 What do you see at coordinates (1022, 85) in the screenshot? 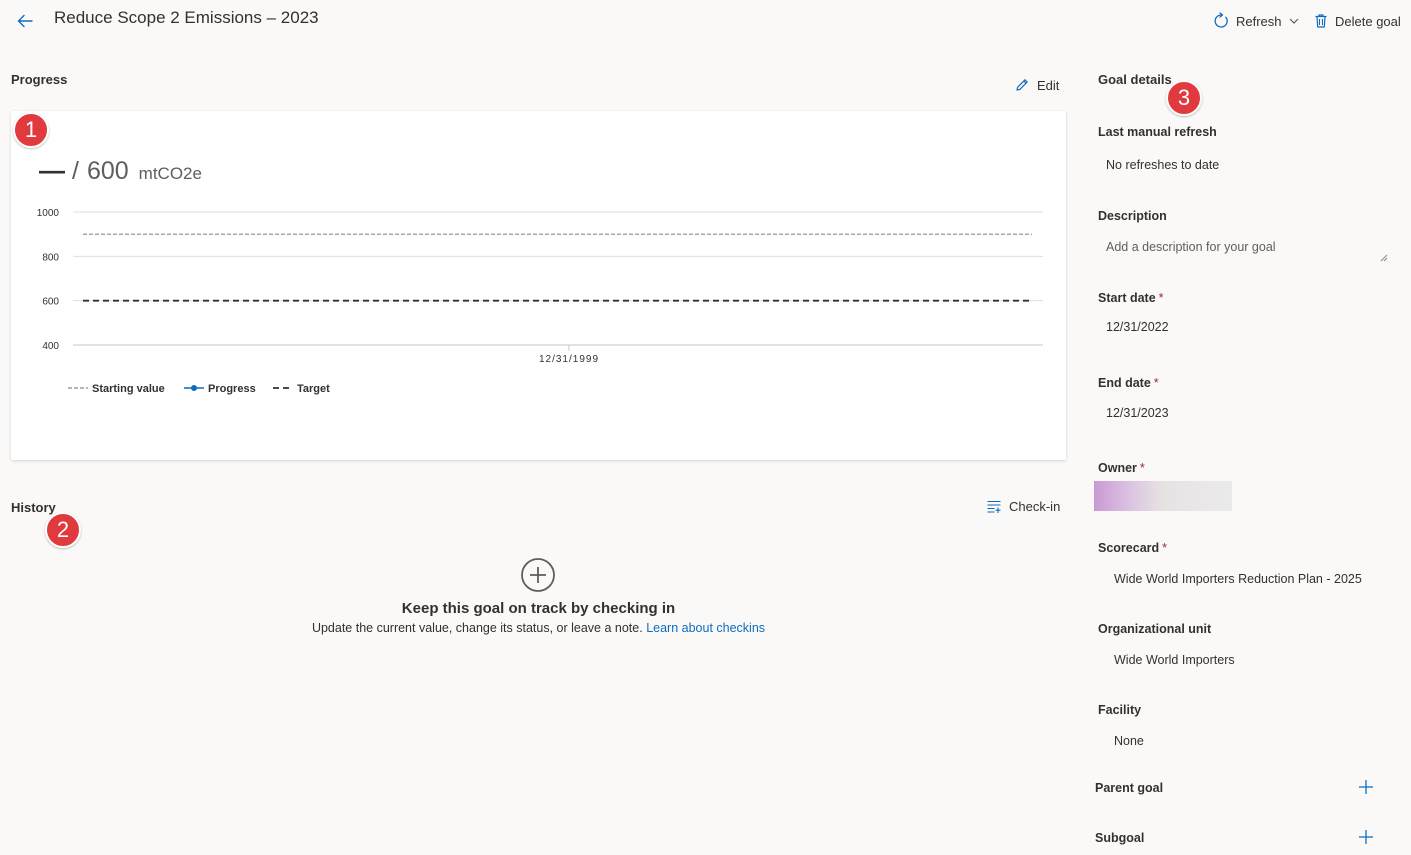
I see `pencil-icon` at bounding box center [1022, 85].